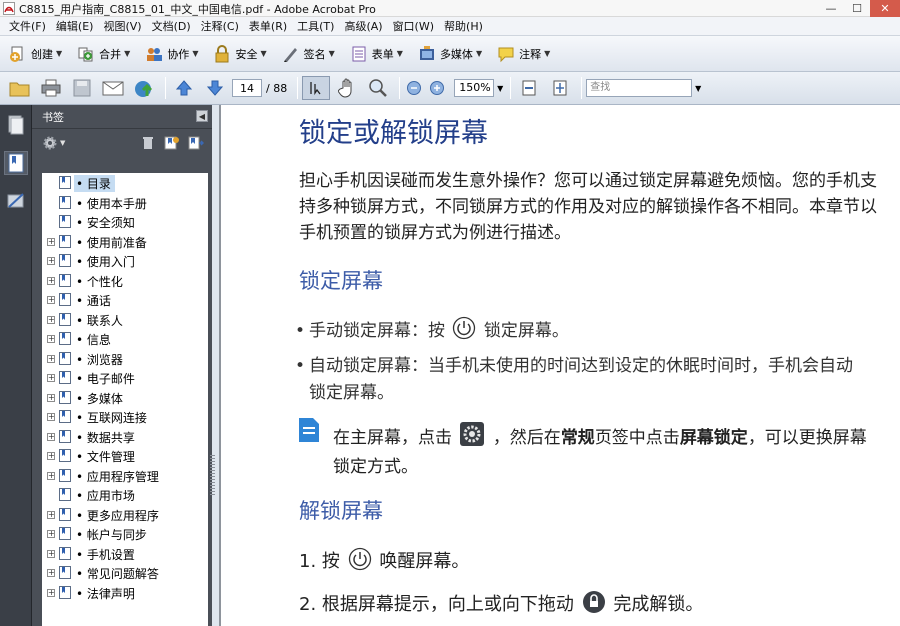  What do you see at coordinates (122, 26) in the screenshot?
I see `menu-view: 视图(V)` at bounding box center [122, 26].